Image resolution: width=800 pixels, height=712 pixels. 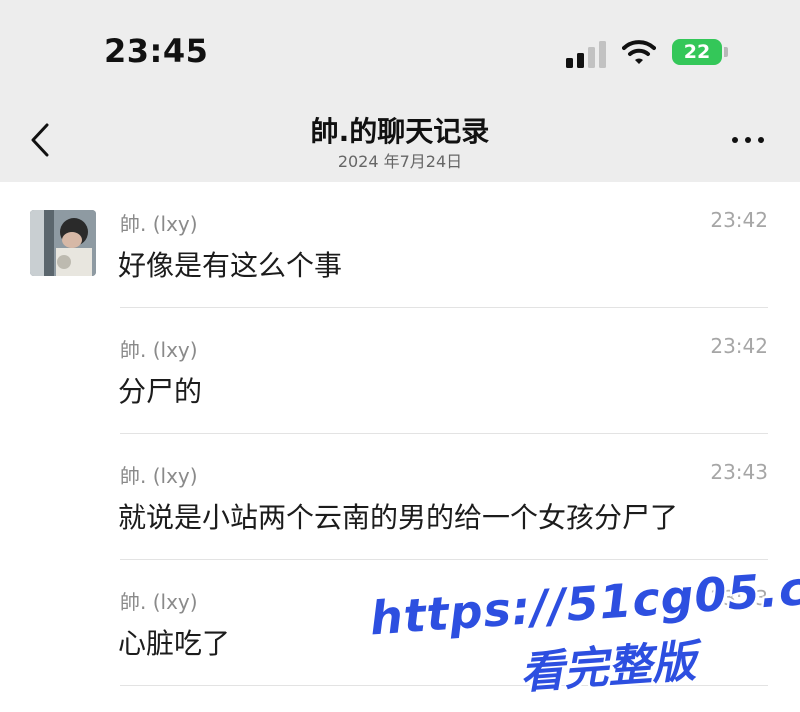 What do you see at coordinates (608, 663) in the screenshot?
I see `watermark-label: 看完整版` at bounding box center [608, 663].